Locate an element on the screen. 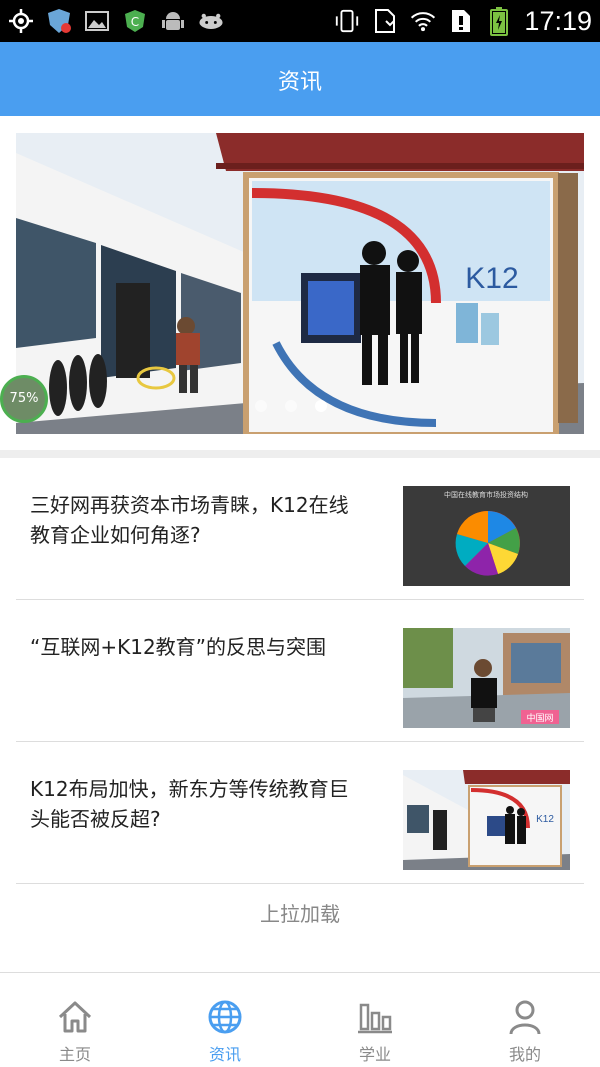 This screenshot has height=1067, width=600. status-bar: C 17:19 is located at coordinates (300, 21).